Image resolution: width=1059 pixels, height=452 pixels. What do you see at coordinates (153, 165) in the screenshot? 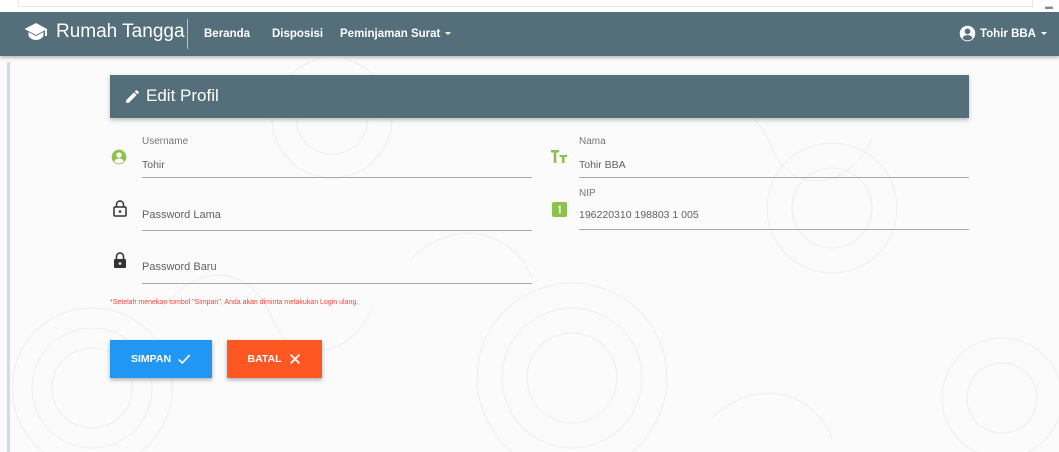
I see `username-value: Tohir` at bounding box center [153, 165].